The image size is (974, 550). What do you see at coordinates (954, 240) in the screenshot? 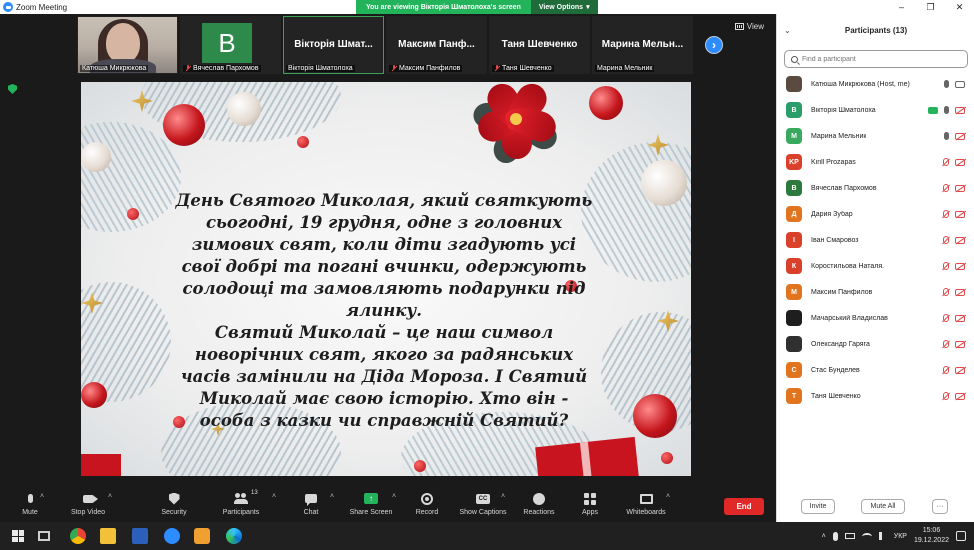
I see `participant-status-icons` at bounding box center [954, 240].